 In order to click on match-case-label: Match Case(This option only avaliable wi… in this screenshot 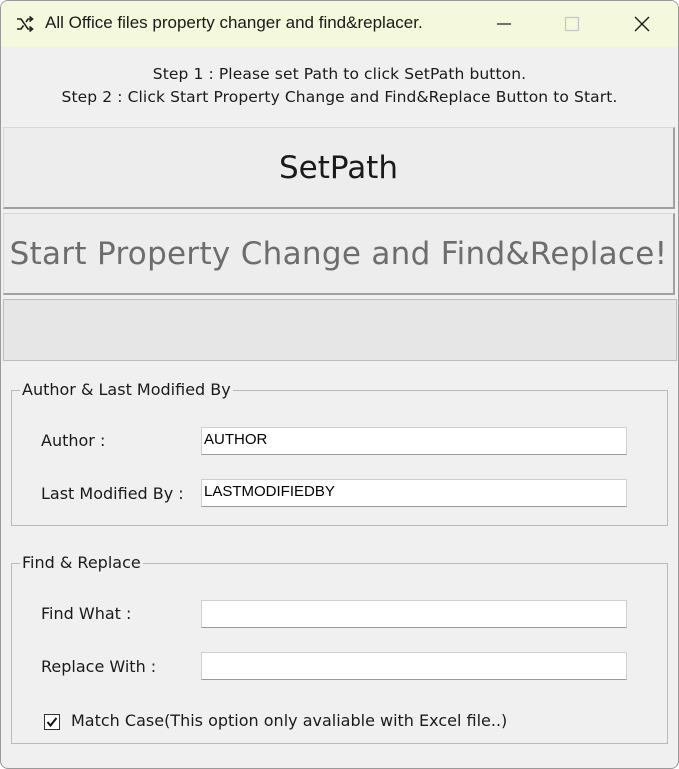, I will do `click(289, 720)`.